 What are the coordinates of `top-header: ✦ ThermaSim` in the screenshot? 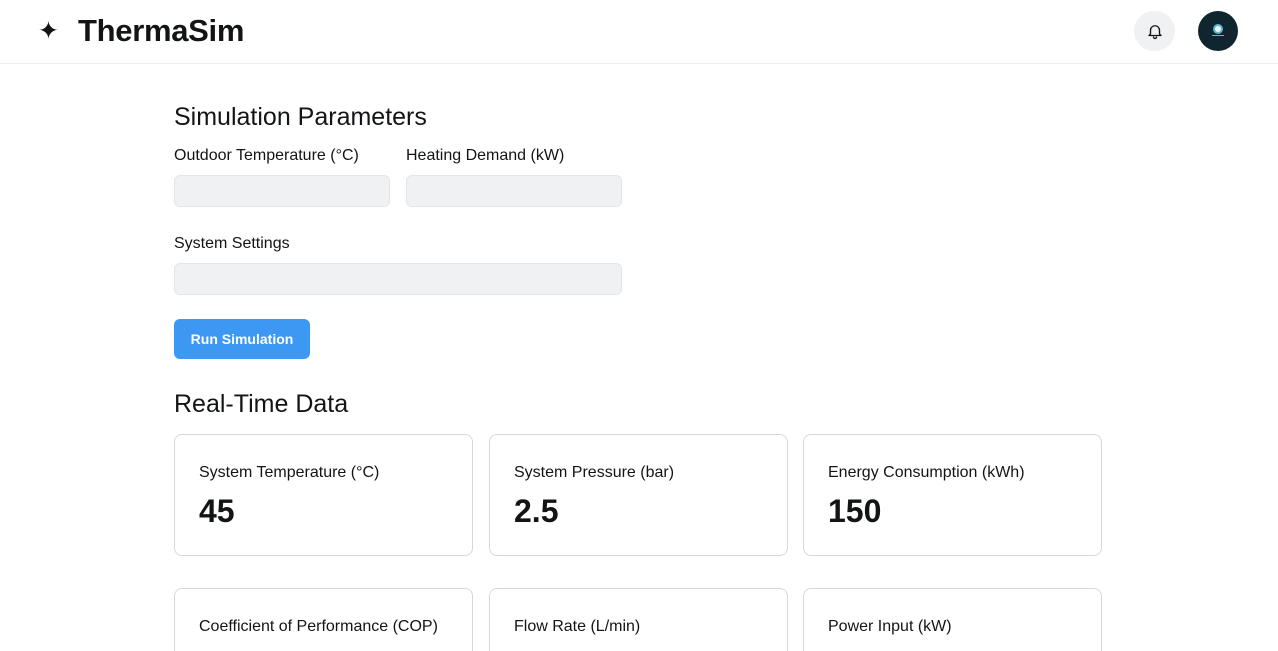 It's located at (639, 32).